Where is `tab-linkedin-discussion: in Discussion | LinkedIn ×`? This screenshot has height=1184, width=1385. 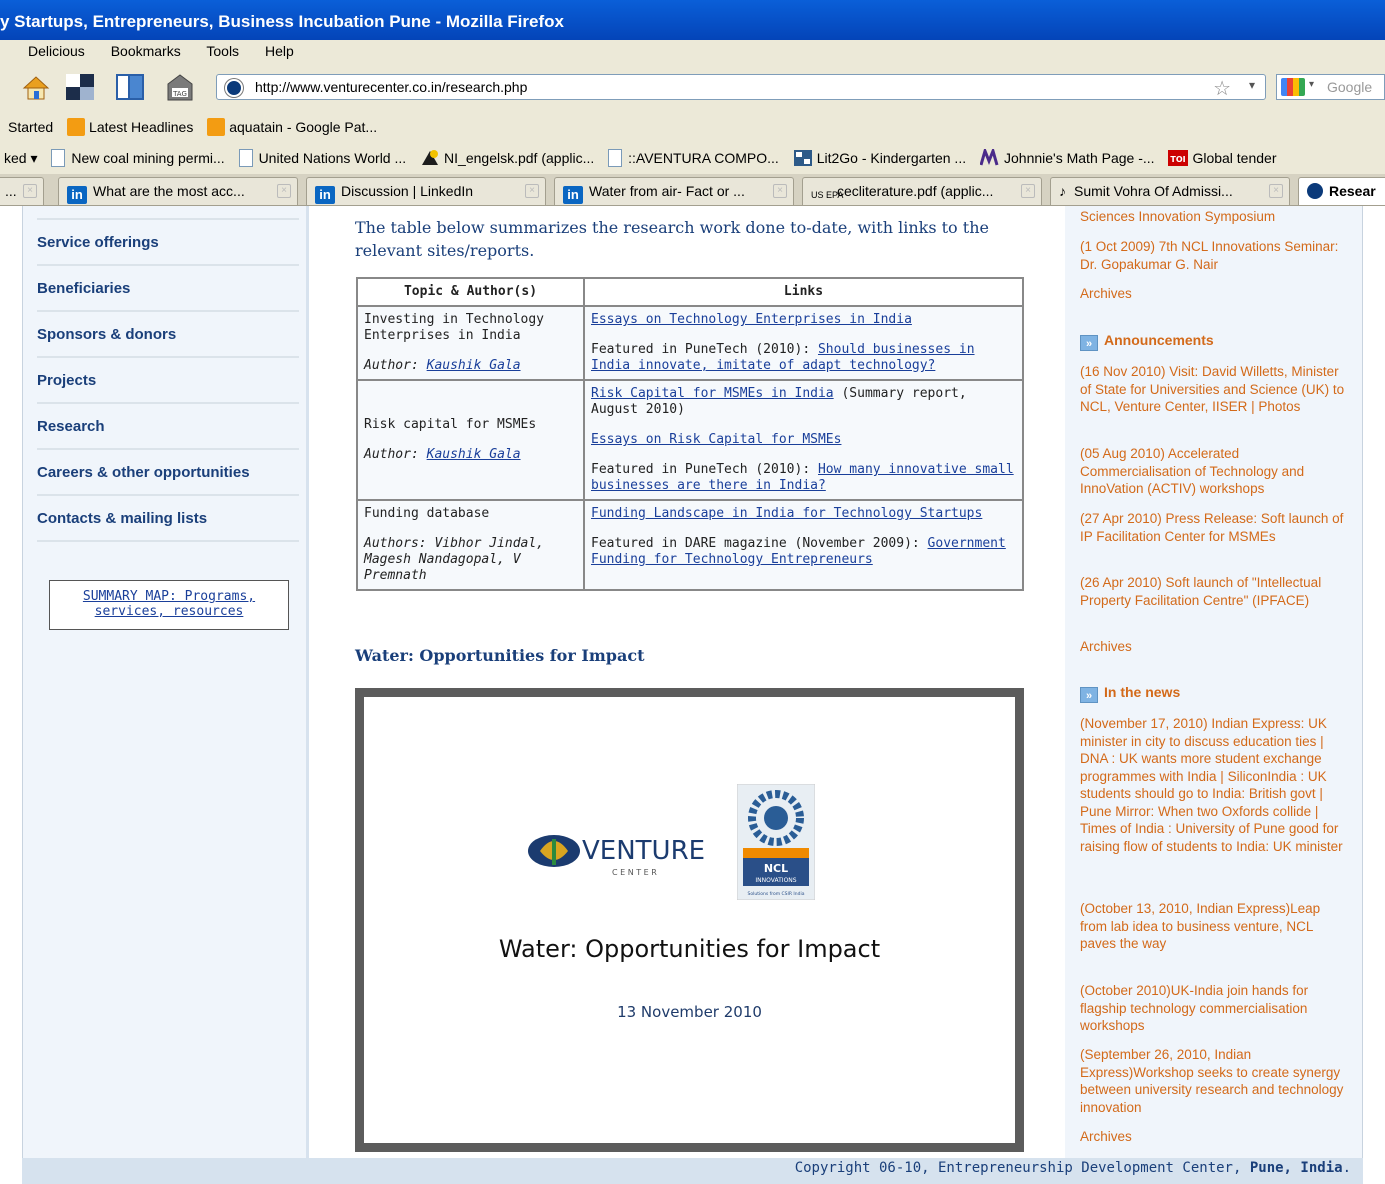 tab-linkedin-discussion: in Discussion | LinkedIn × is located at coordinates (426, 191).